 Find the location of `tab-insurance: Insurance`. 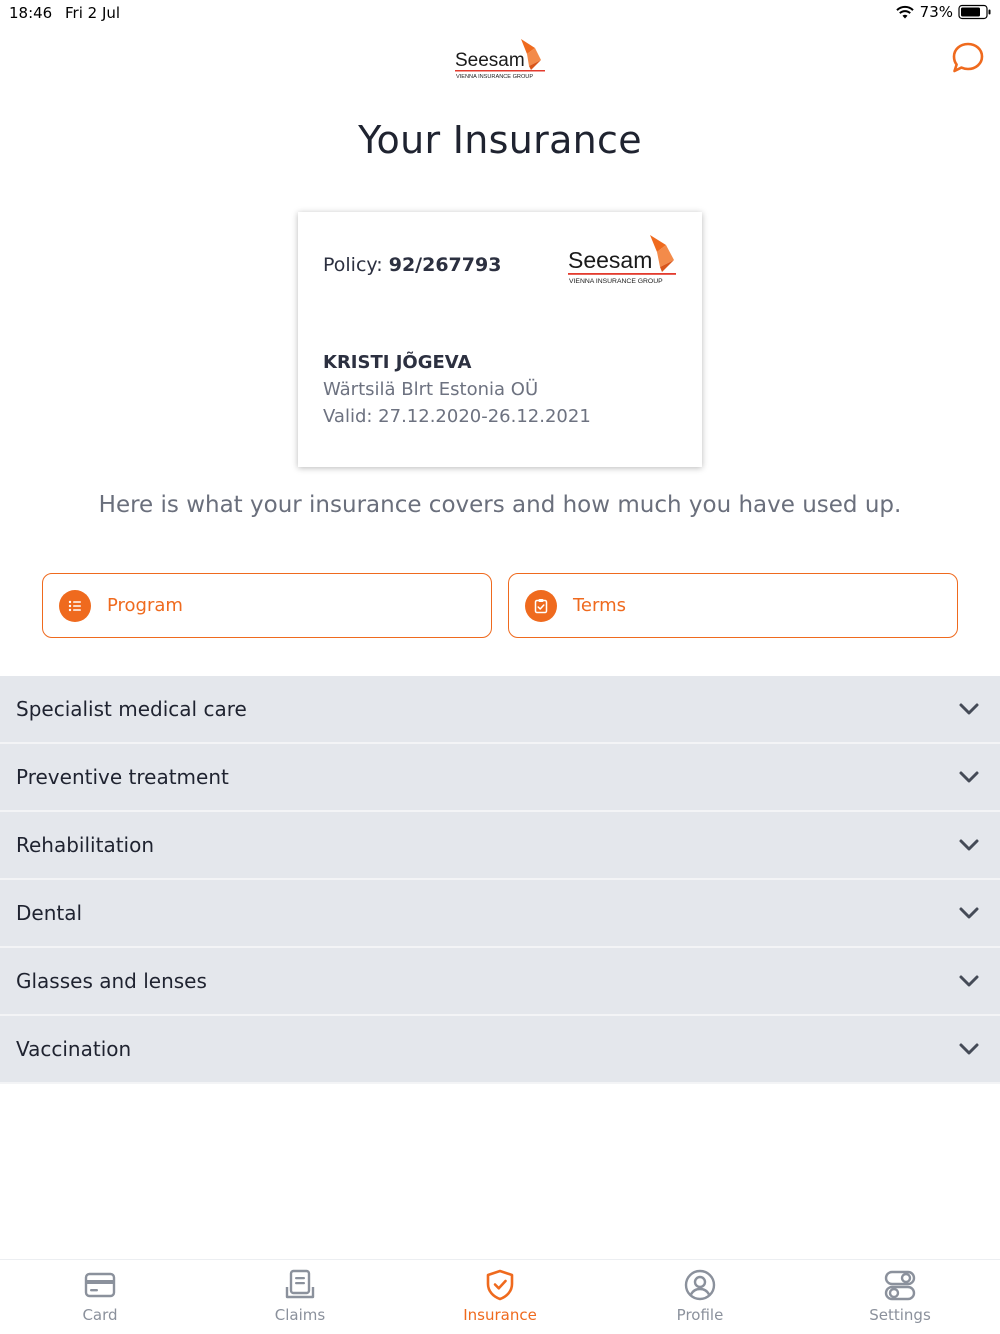

tab-insurance: Insurance is located at coordinates (500, 1297).